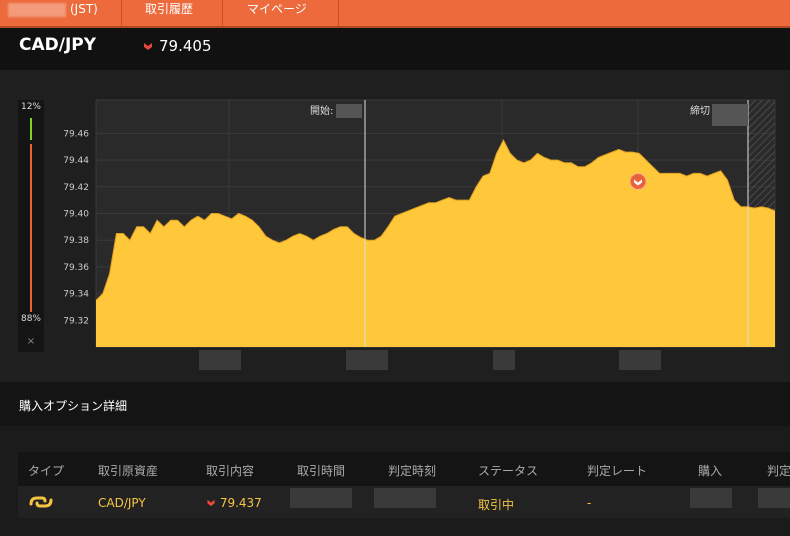 This screenshot has width=790, height=536. I want to click on rate-down-icon, so click(148, 46).